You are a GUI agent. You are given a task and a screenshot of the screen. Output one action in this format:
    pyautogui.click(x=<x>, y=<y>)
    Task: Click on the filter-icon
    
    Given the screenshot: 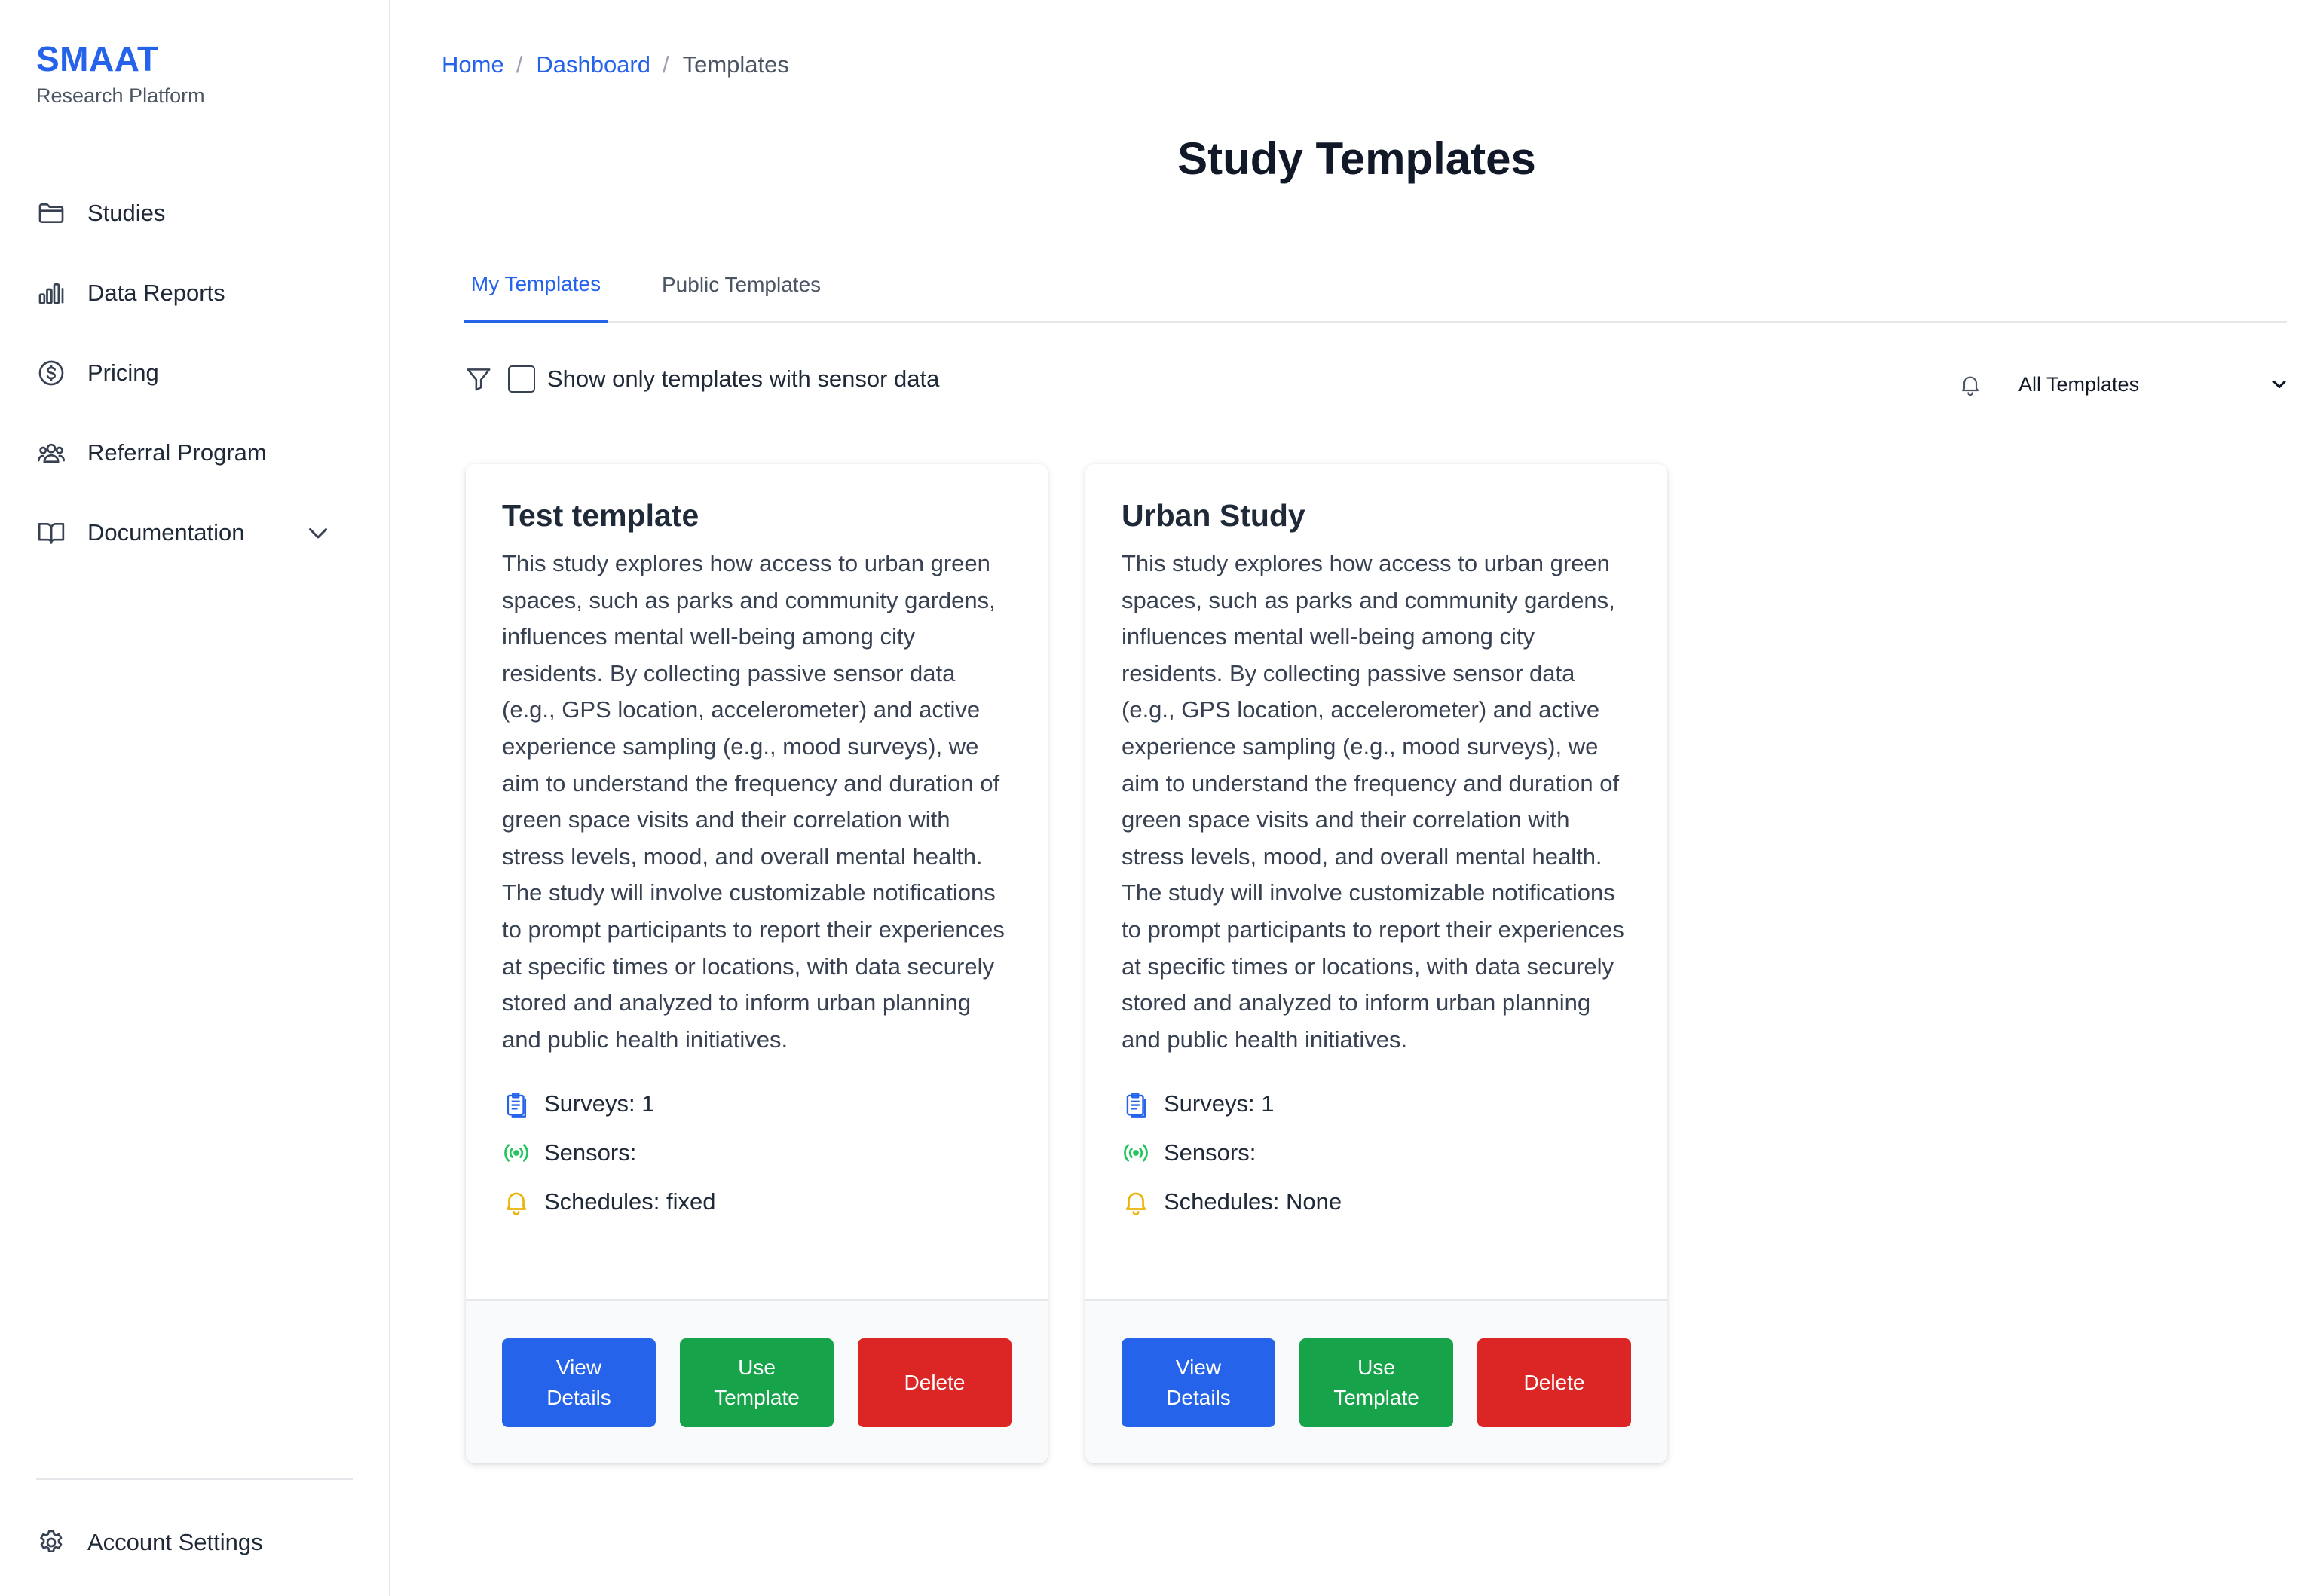 What is the action you would take?
    pyautogui.click(x=479, y=379)
    